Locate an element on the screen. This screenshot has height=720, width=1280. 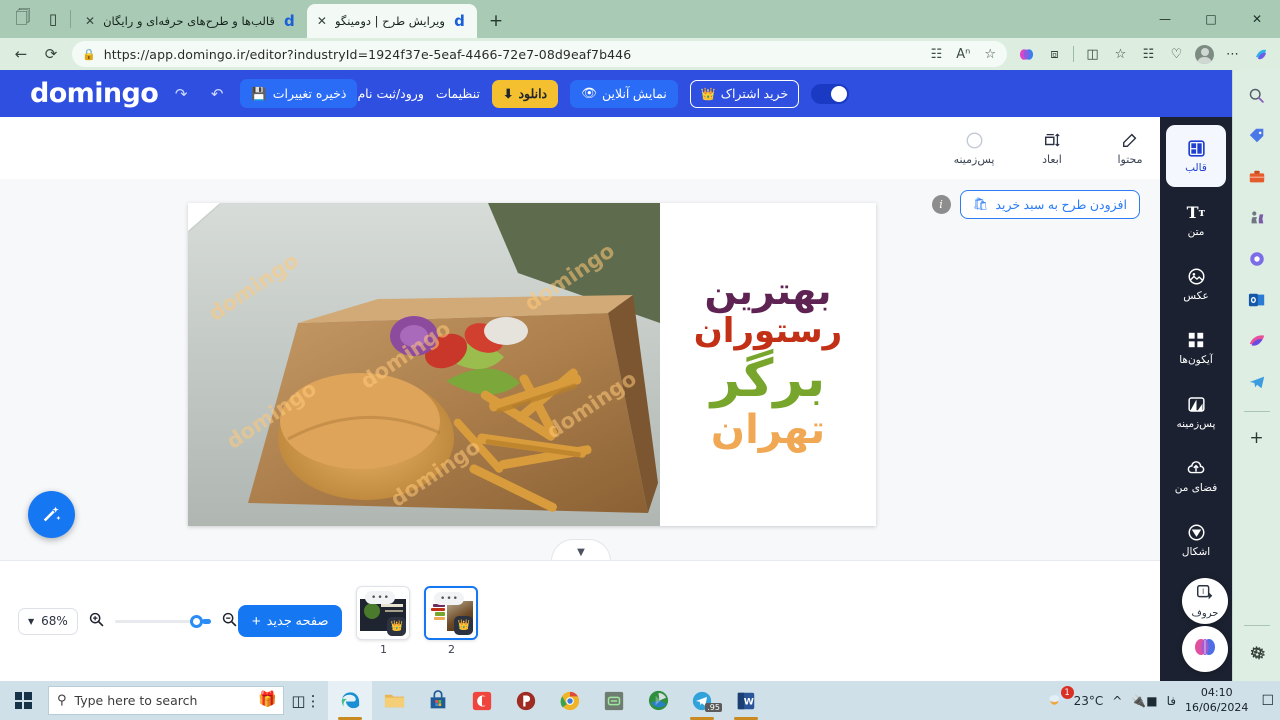
taskbar-app-telegram: .95 is located at coordinates (702, 700).